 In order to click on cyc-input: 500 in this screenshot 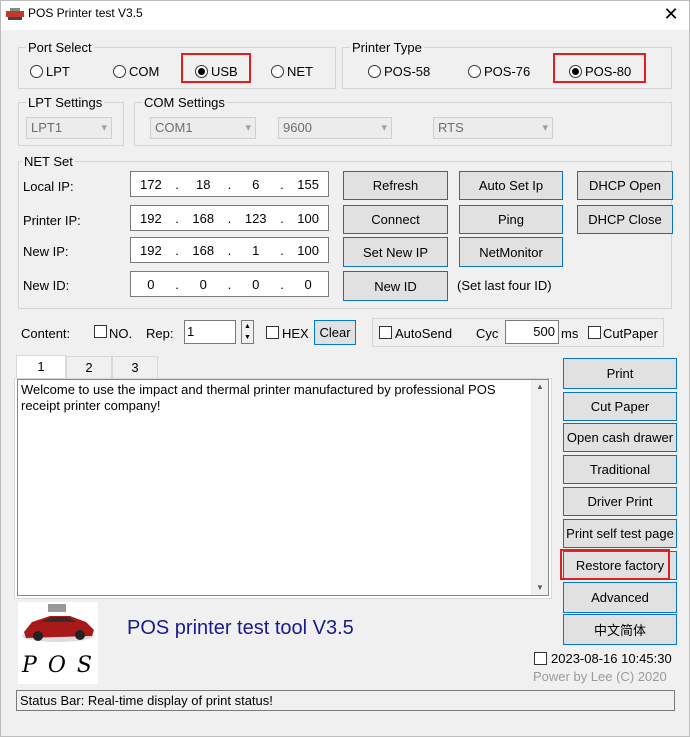, I will do `click(532, 332)`.